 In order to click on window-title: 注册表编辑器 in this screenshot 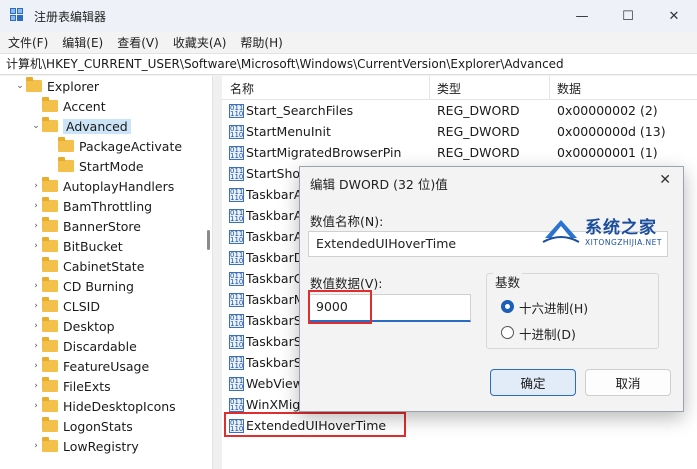, I will do `click(70, 16)`.